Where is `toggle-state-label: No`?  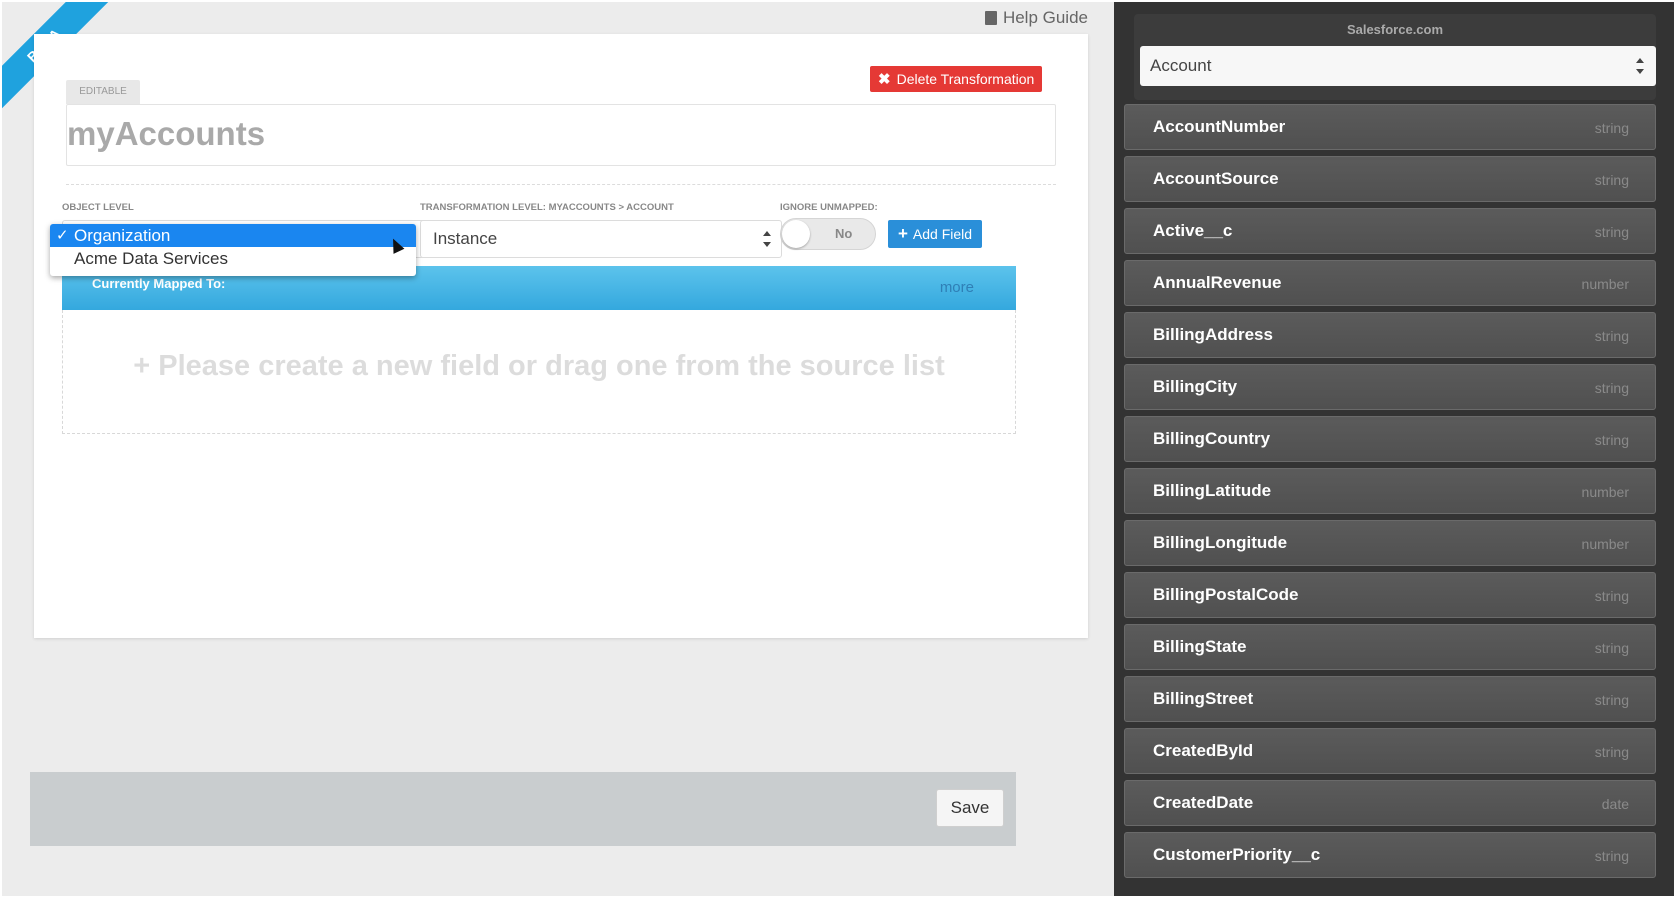
toggle-state-label: No is located at coordinates (844, 233).